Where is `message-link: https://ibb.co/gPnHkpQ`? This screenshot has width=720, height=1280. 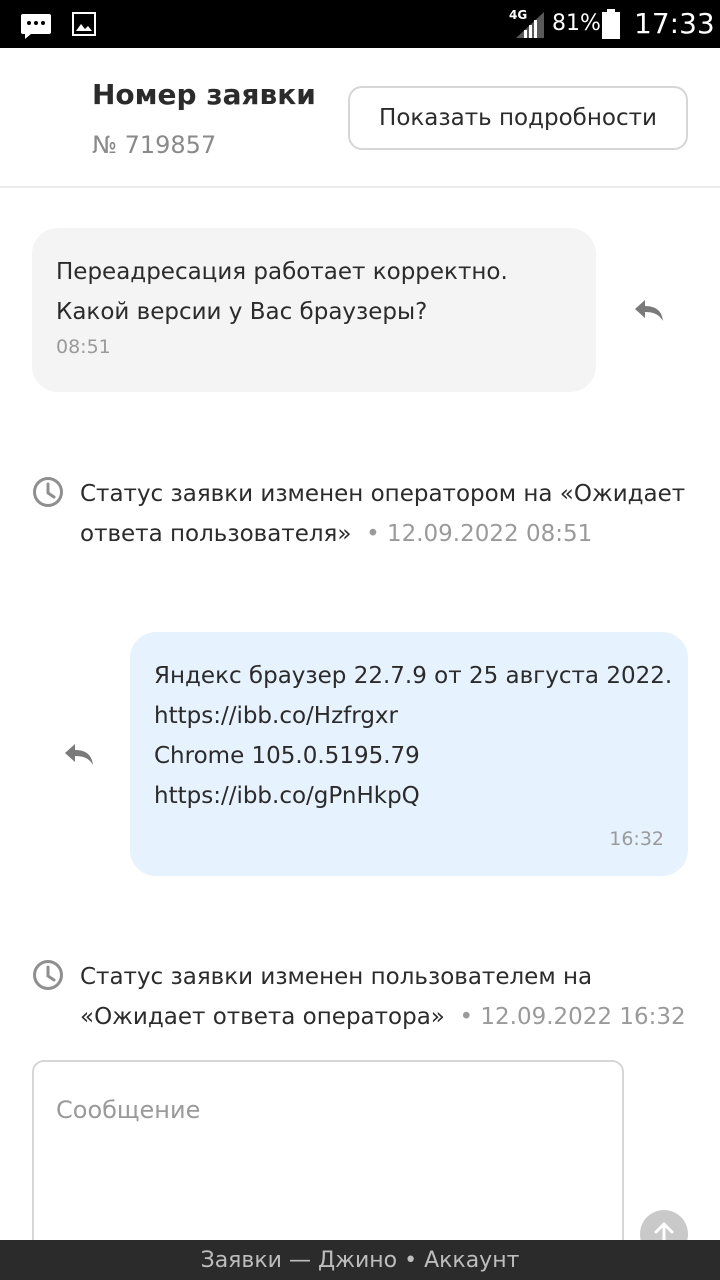
message-link: https://ibb.co/gPnHkpQ is located at coordinates (409, 796).